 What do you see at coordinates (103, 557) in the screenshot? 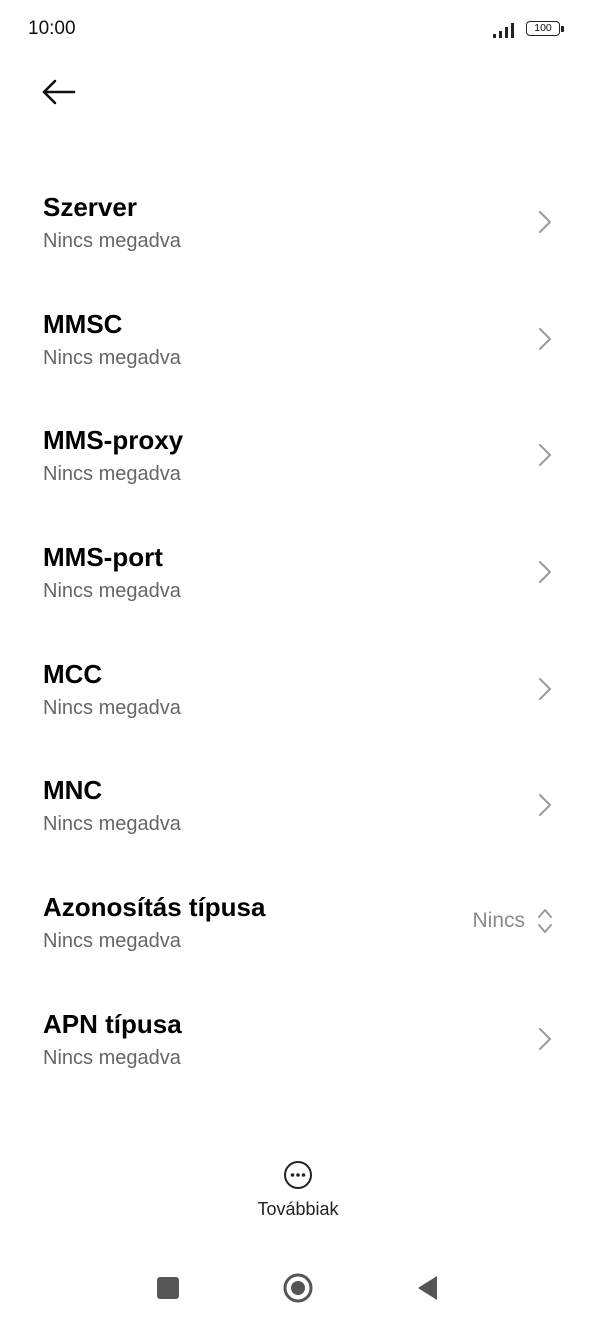
I see `setting-title: MMS-port` at bounding box center [103, 557].